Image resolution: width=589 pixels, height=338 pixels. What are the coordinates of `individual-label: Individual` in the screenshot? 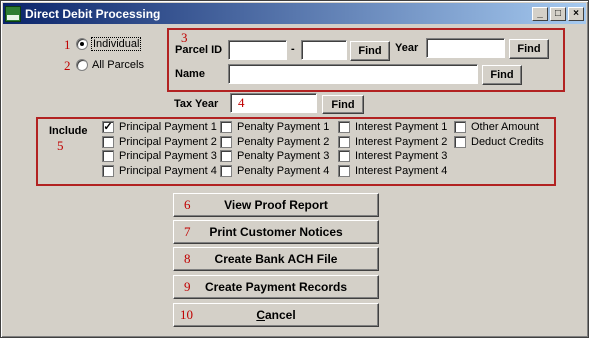 It's located at (116, 44).